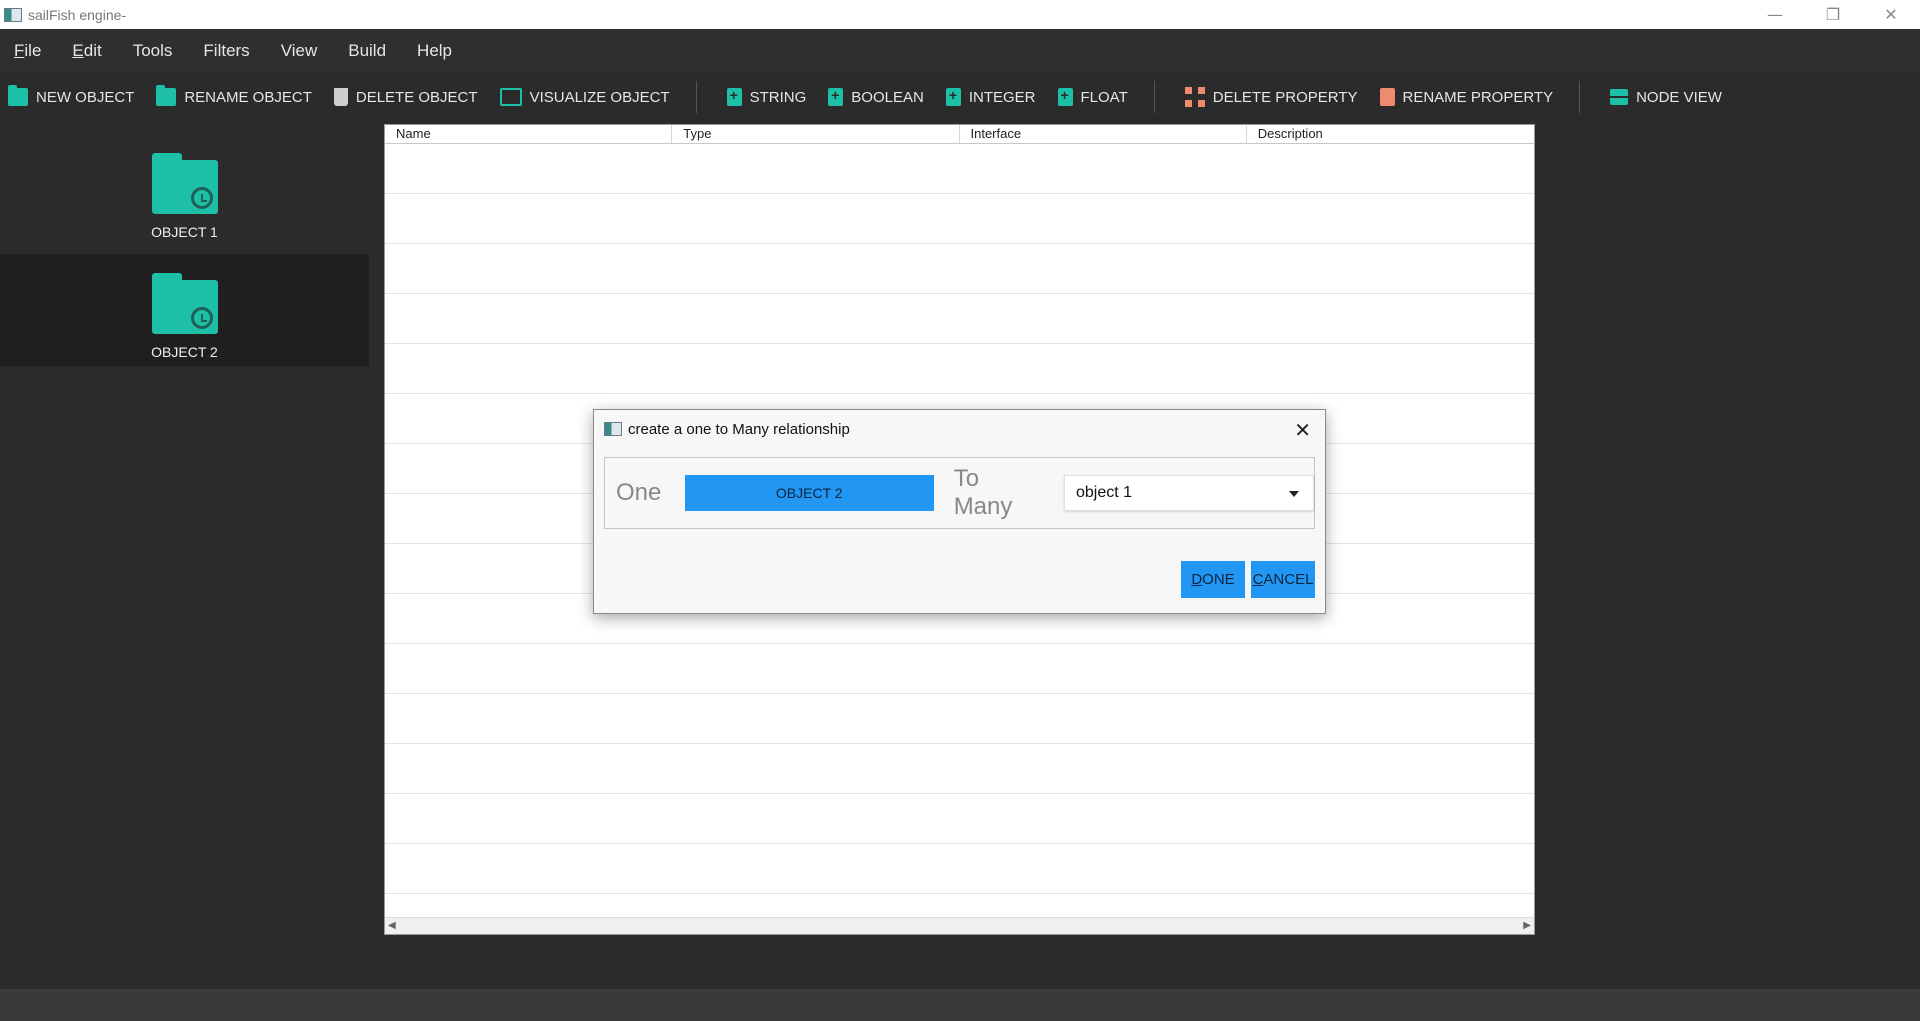  Describe the element at coordinates (78, 50) in the screenshot. I see `menu-edit-accel: E` at that location.